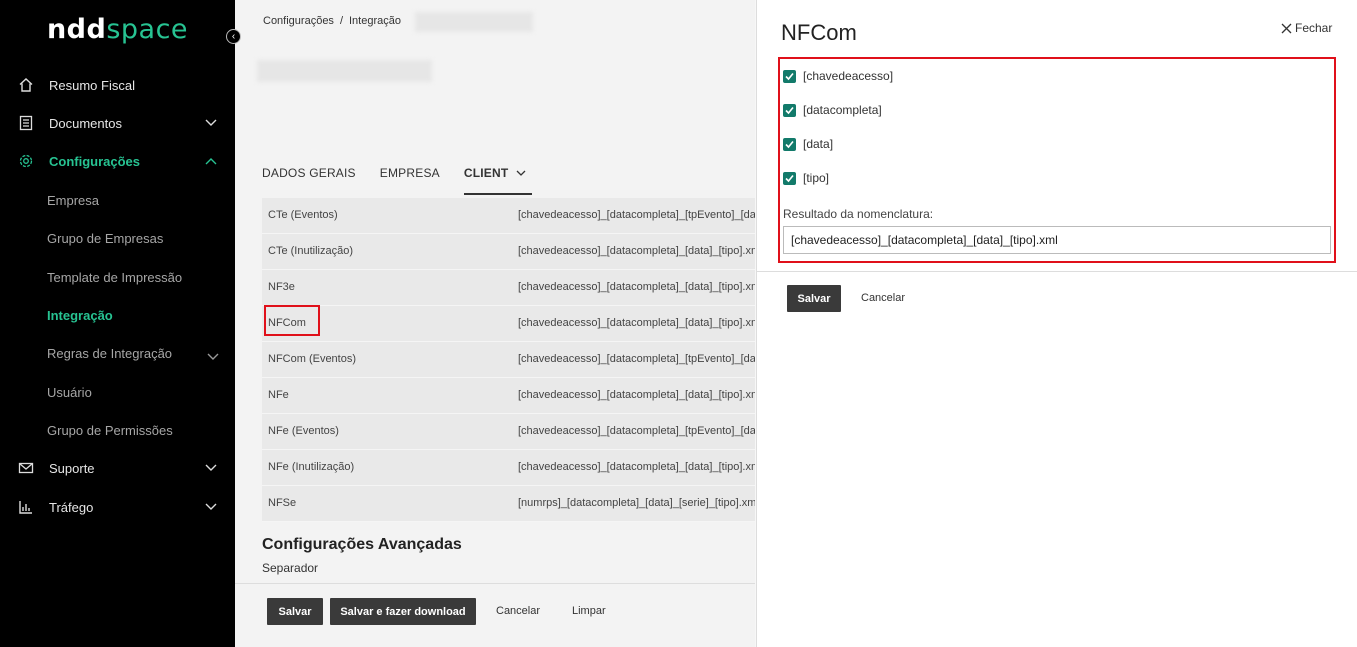  What do you see at coordinates (375, 21) in the screenshot?
I see `breadcrumb-item: Integração` at bounding box center [375, 21].